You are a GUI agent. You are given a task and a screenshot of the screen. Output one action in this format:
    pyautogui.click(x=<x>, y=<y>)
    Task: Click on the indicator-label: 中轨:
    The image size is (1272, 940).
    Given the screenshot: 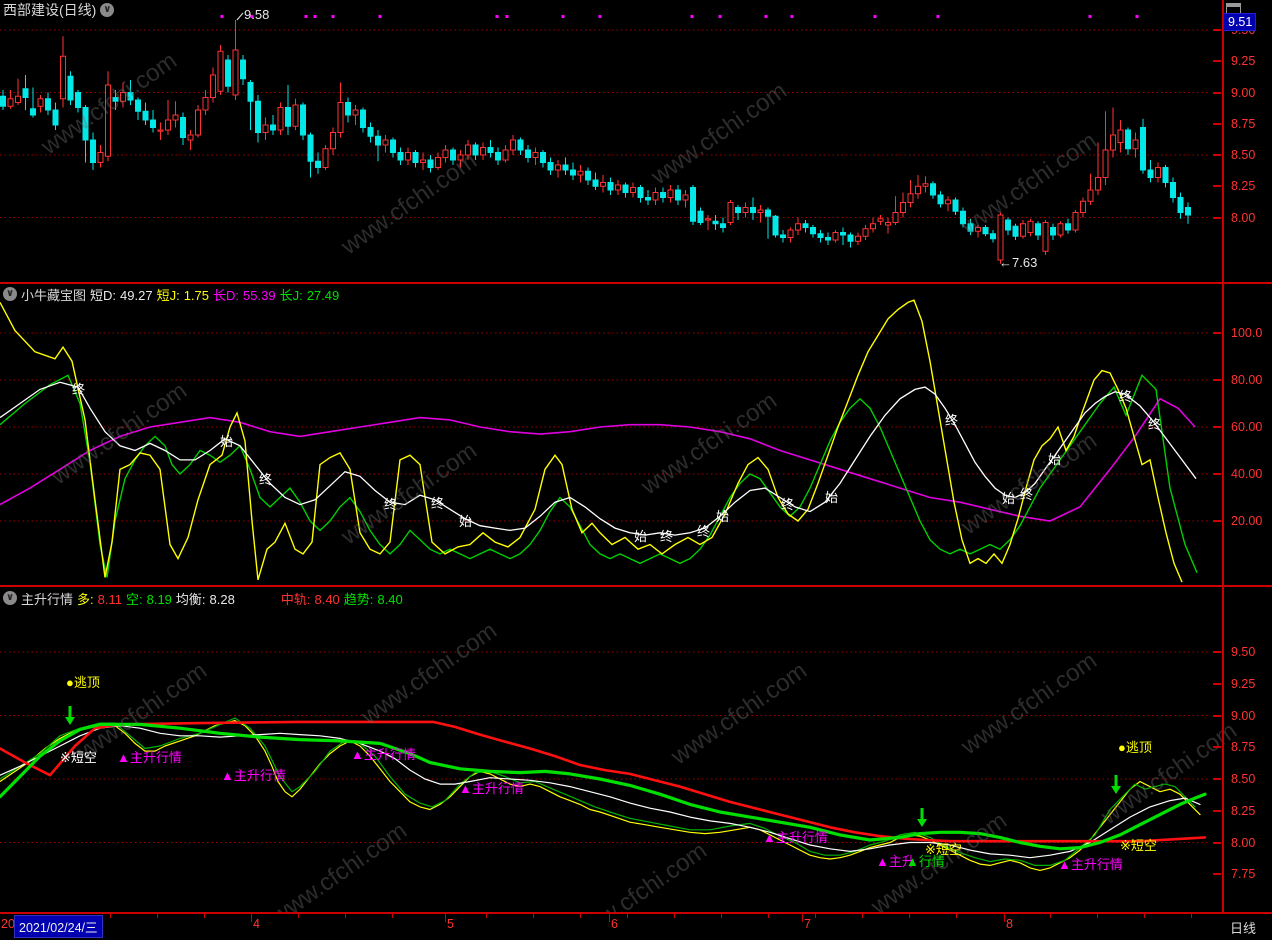 What is the action you would take?
    pyautogui.click(x=295, y=599)
    